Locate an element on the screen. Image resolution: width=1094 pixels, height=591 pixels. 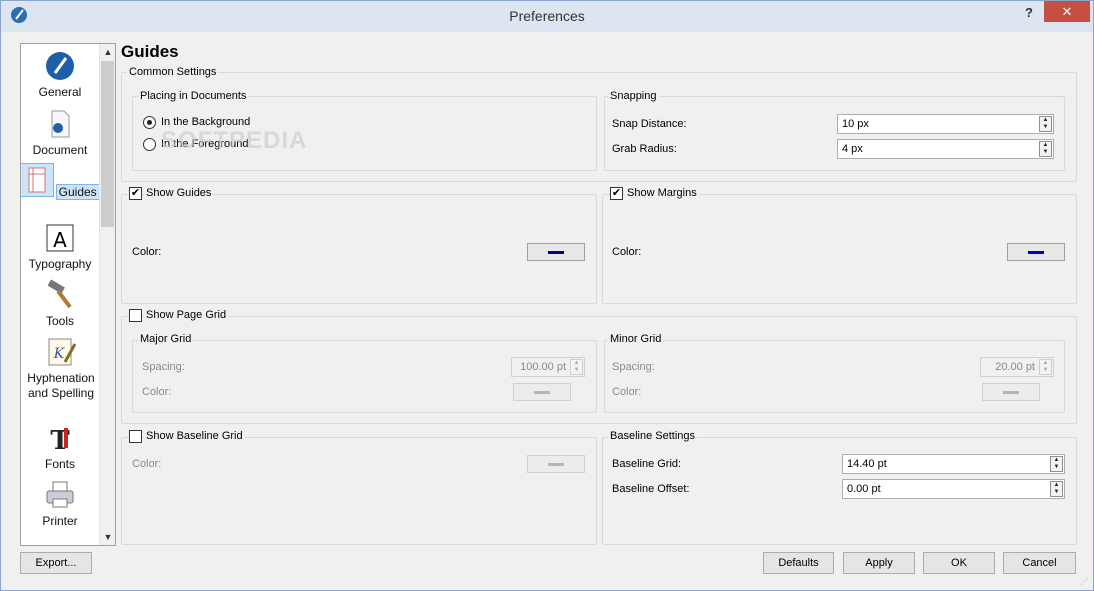
show-margins-group is located at coordinates (839, 249).